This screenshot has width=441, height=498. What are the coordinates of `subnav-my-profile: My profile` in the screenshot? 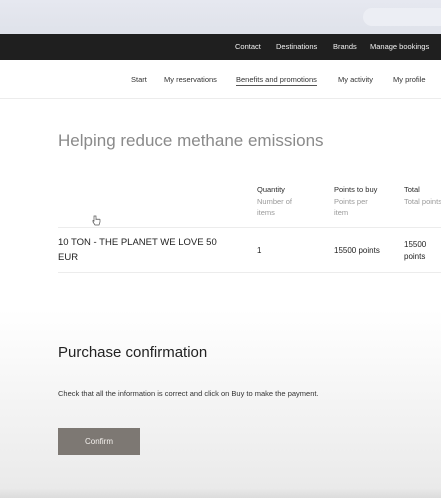 It's located at (409, 79).